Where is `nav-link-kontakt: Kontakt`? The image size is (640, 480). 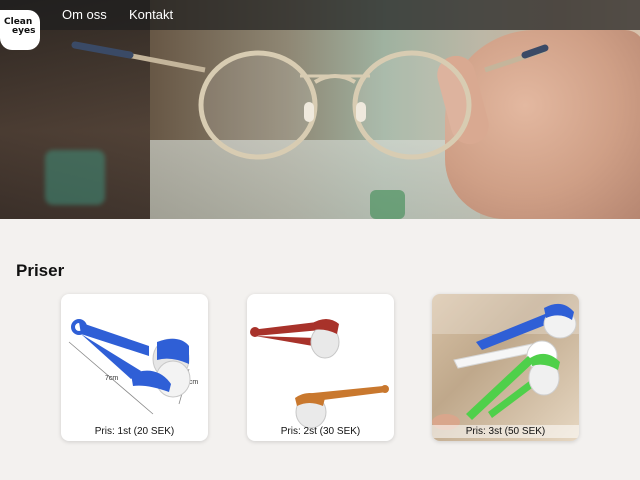
nav-link-kontakt: Kontakt is located at coordinates (151, 14).